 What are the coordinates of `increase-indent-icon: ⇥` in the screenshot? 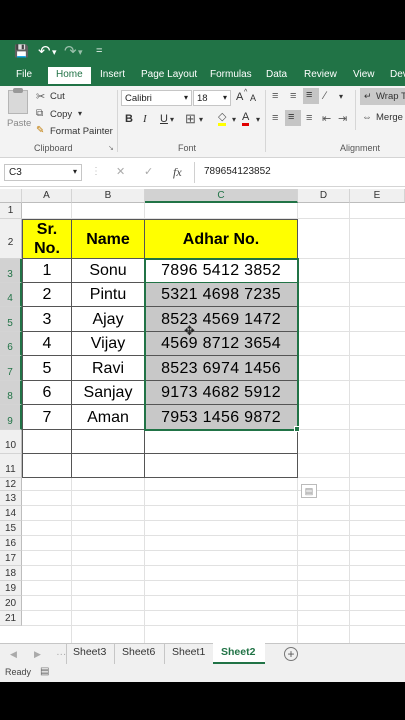 It's located at (342, 118).